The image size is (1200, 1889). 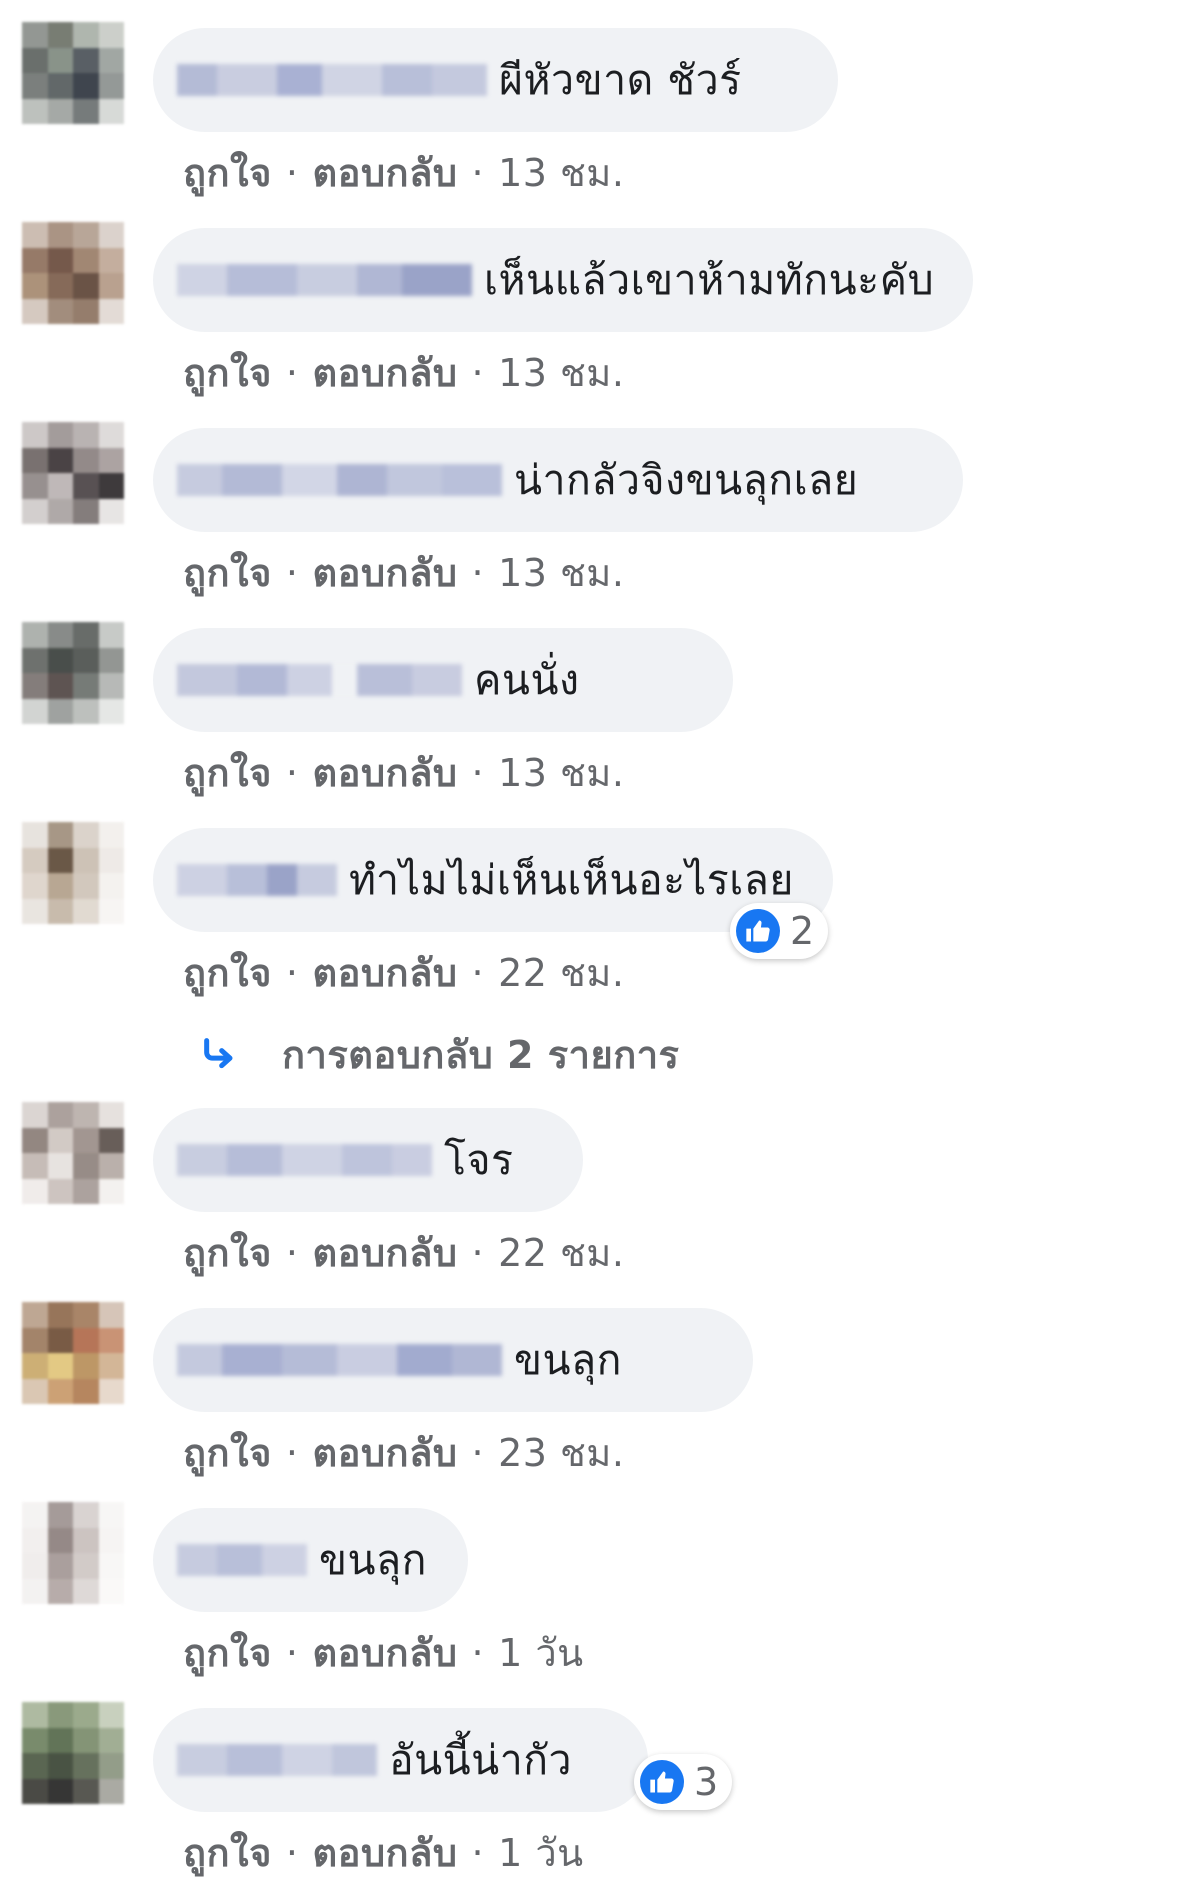 I want to click on comment-bubble: เห็นแล้วเขาห้ามทักนะคับ, so click(x=563, y=280).